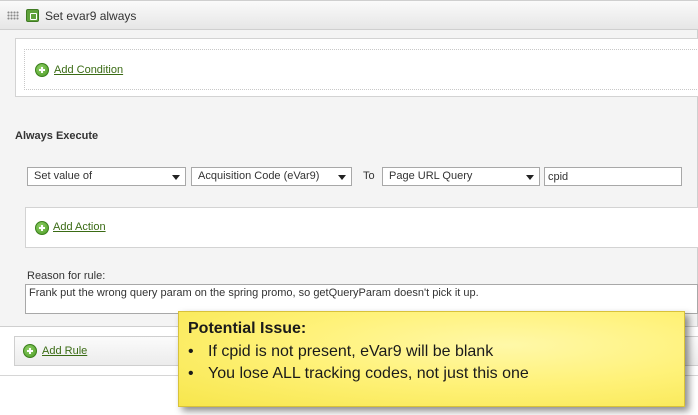  What do you see at coordinates (63, 176) in the screenshot?
I see `action-operation-value: Set value of` at bounding box center [63, 176].